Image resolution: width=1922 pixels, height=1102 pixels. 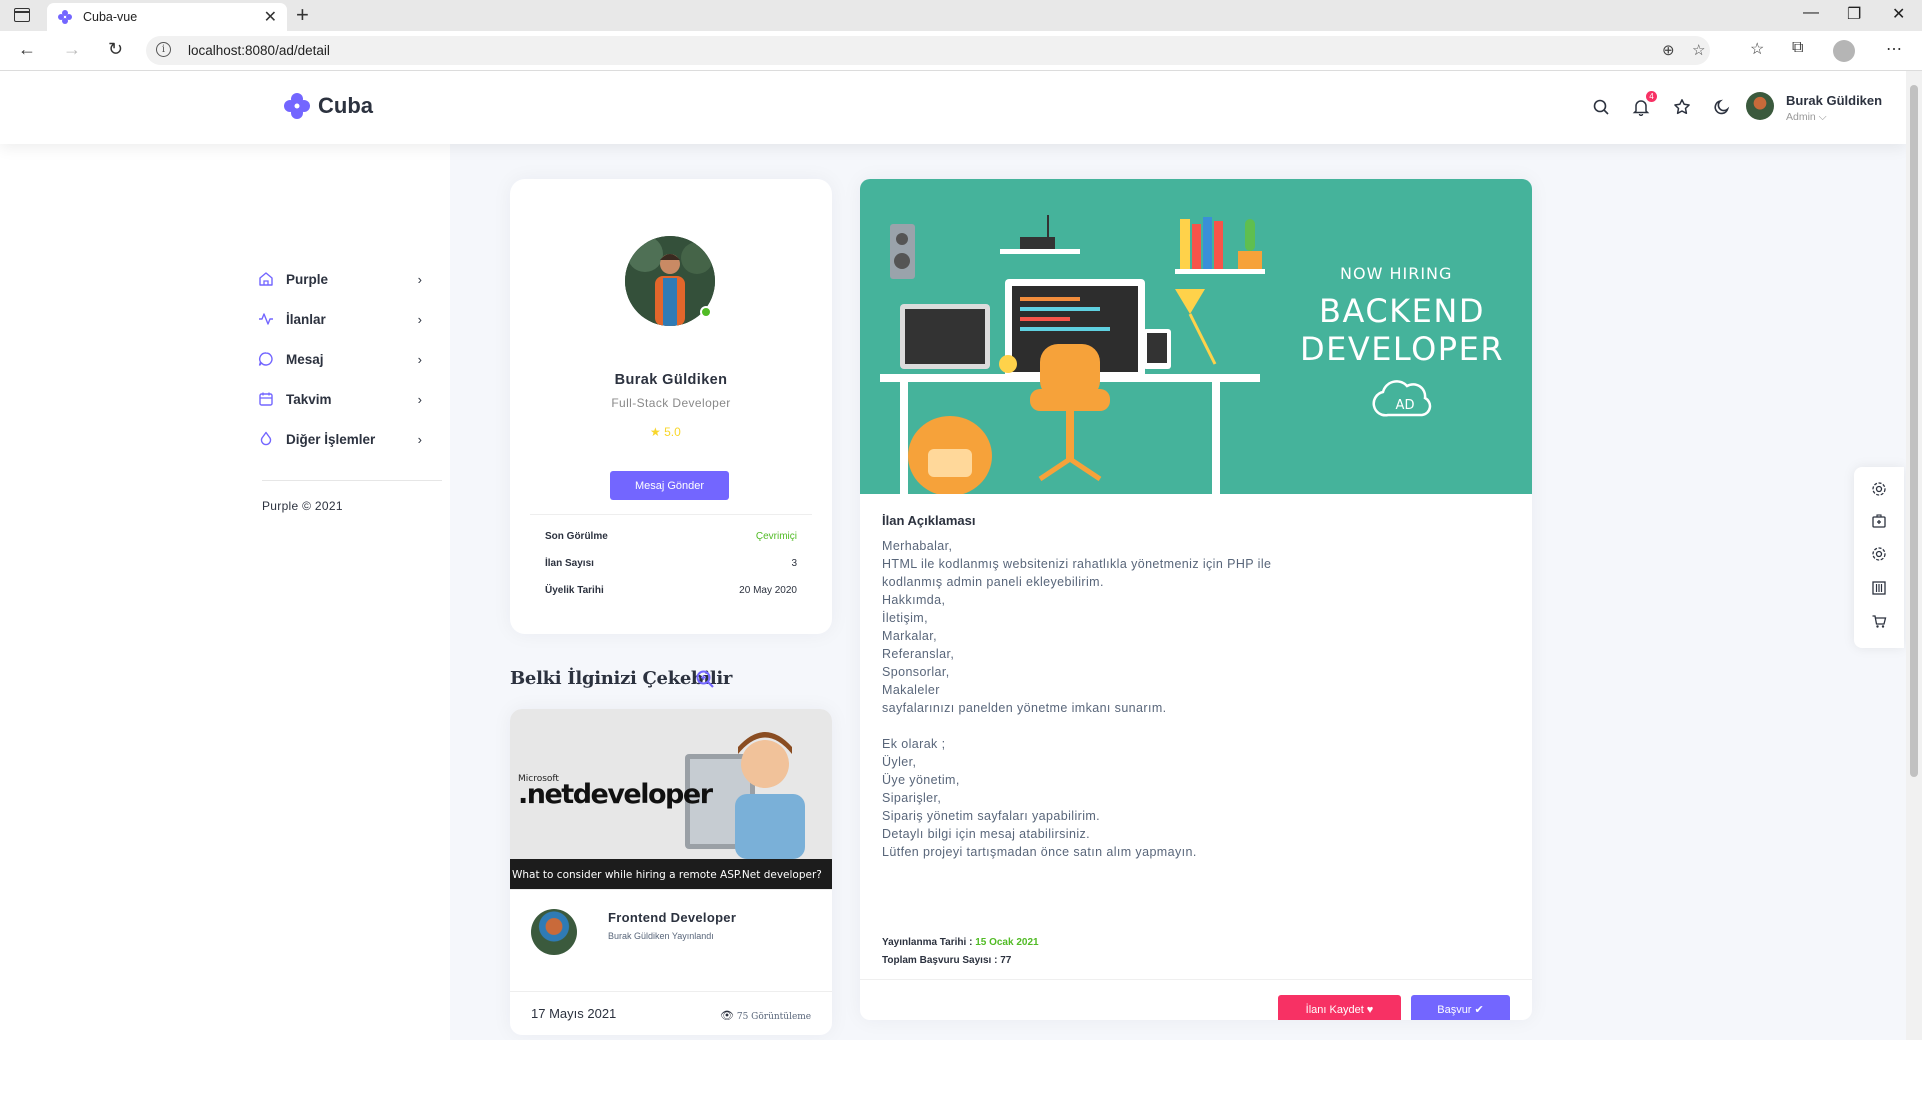 I want to click on user-role-dropdown: Admin ⌵, so click(x=1806, y=117).